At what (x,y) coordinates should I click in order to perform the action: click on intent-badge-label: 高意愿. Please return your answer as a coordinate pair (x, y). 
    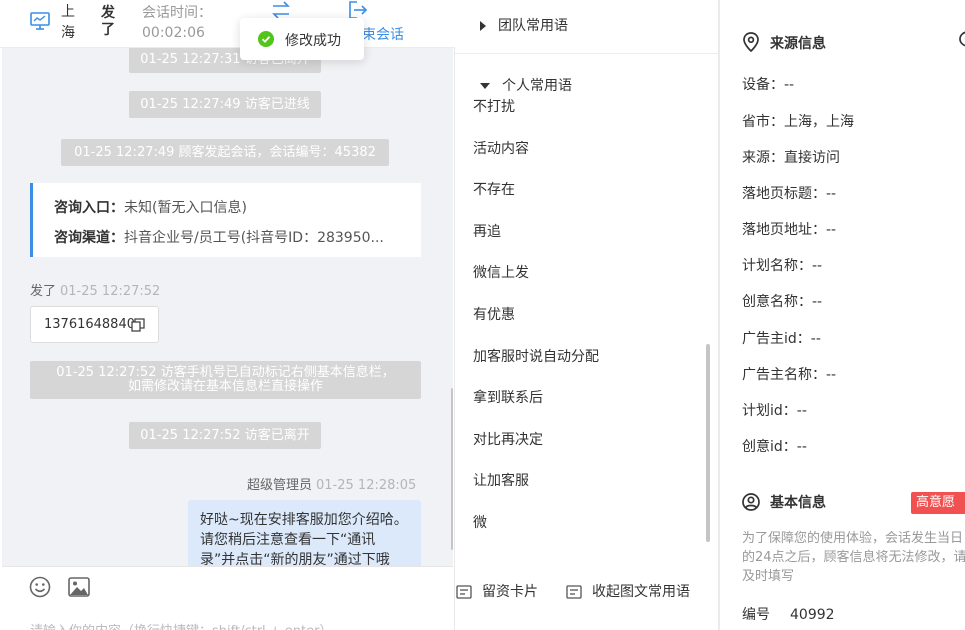
    Looking at the image, I should click on (936, 502).